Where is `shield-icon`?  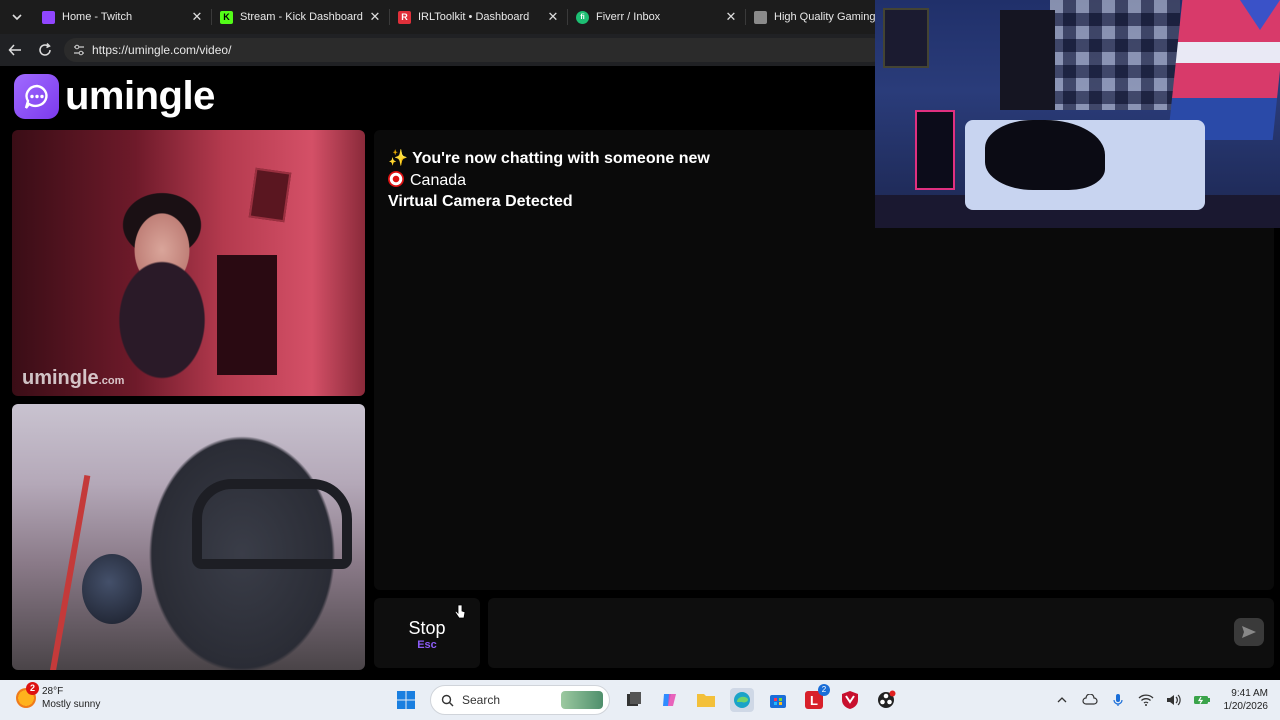 shield-icon is located at coordinates (850, 700).